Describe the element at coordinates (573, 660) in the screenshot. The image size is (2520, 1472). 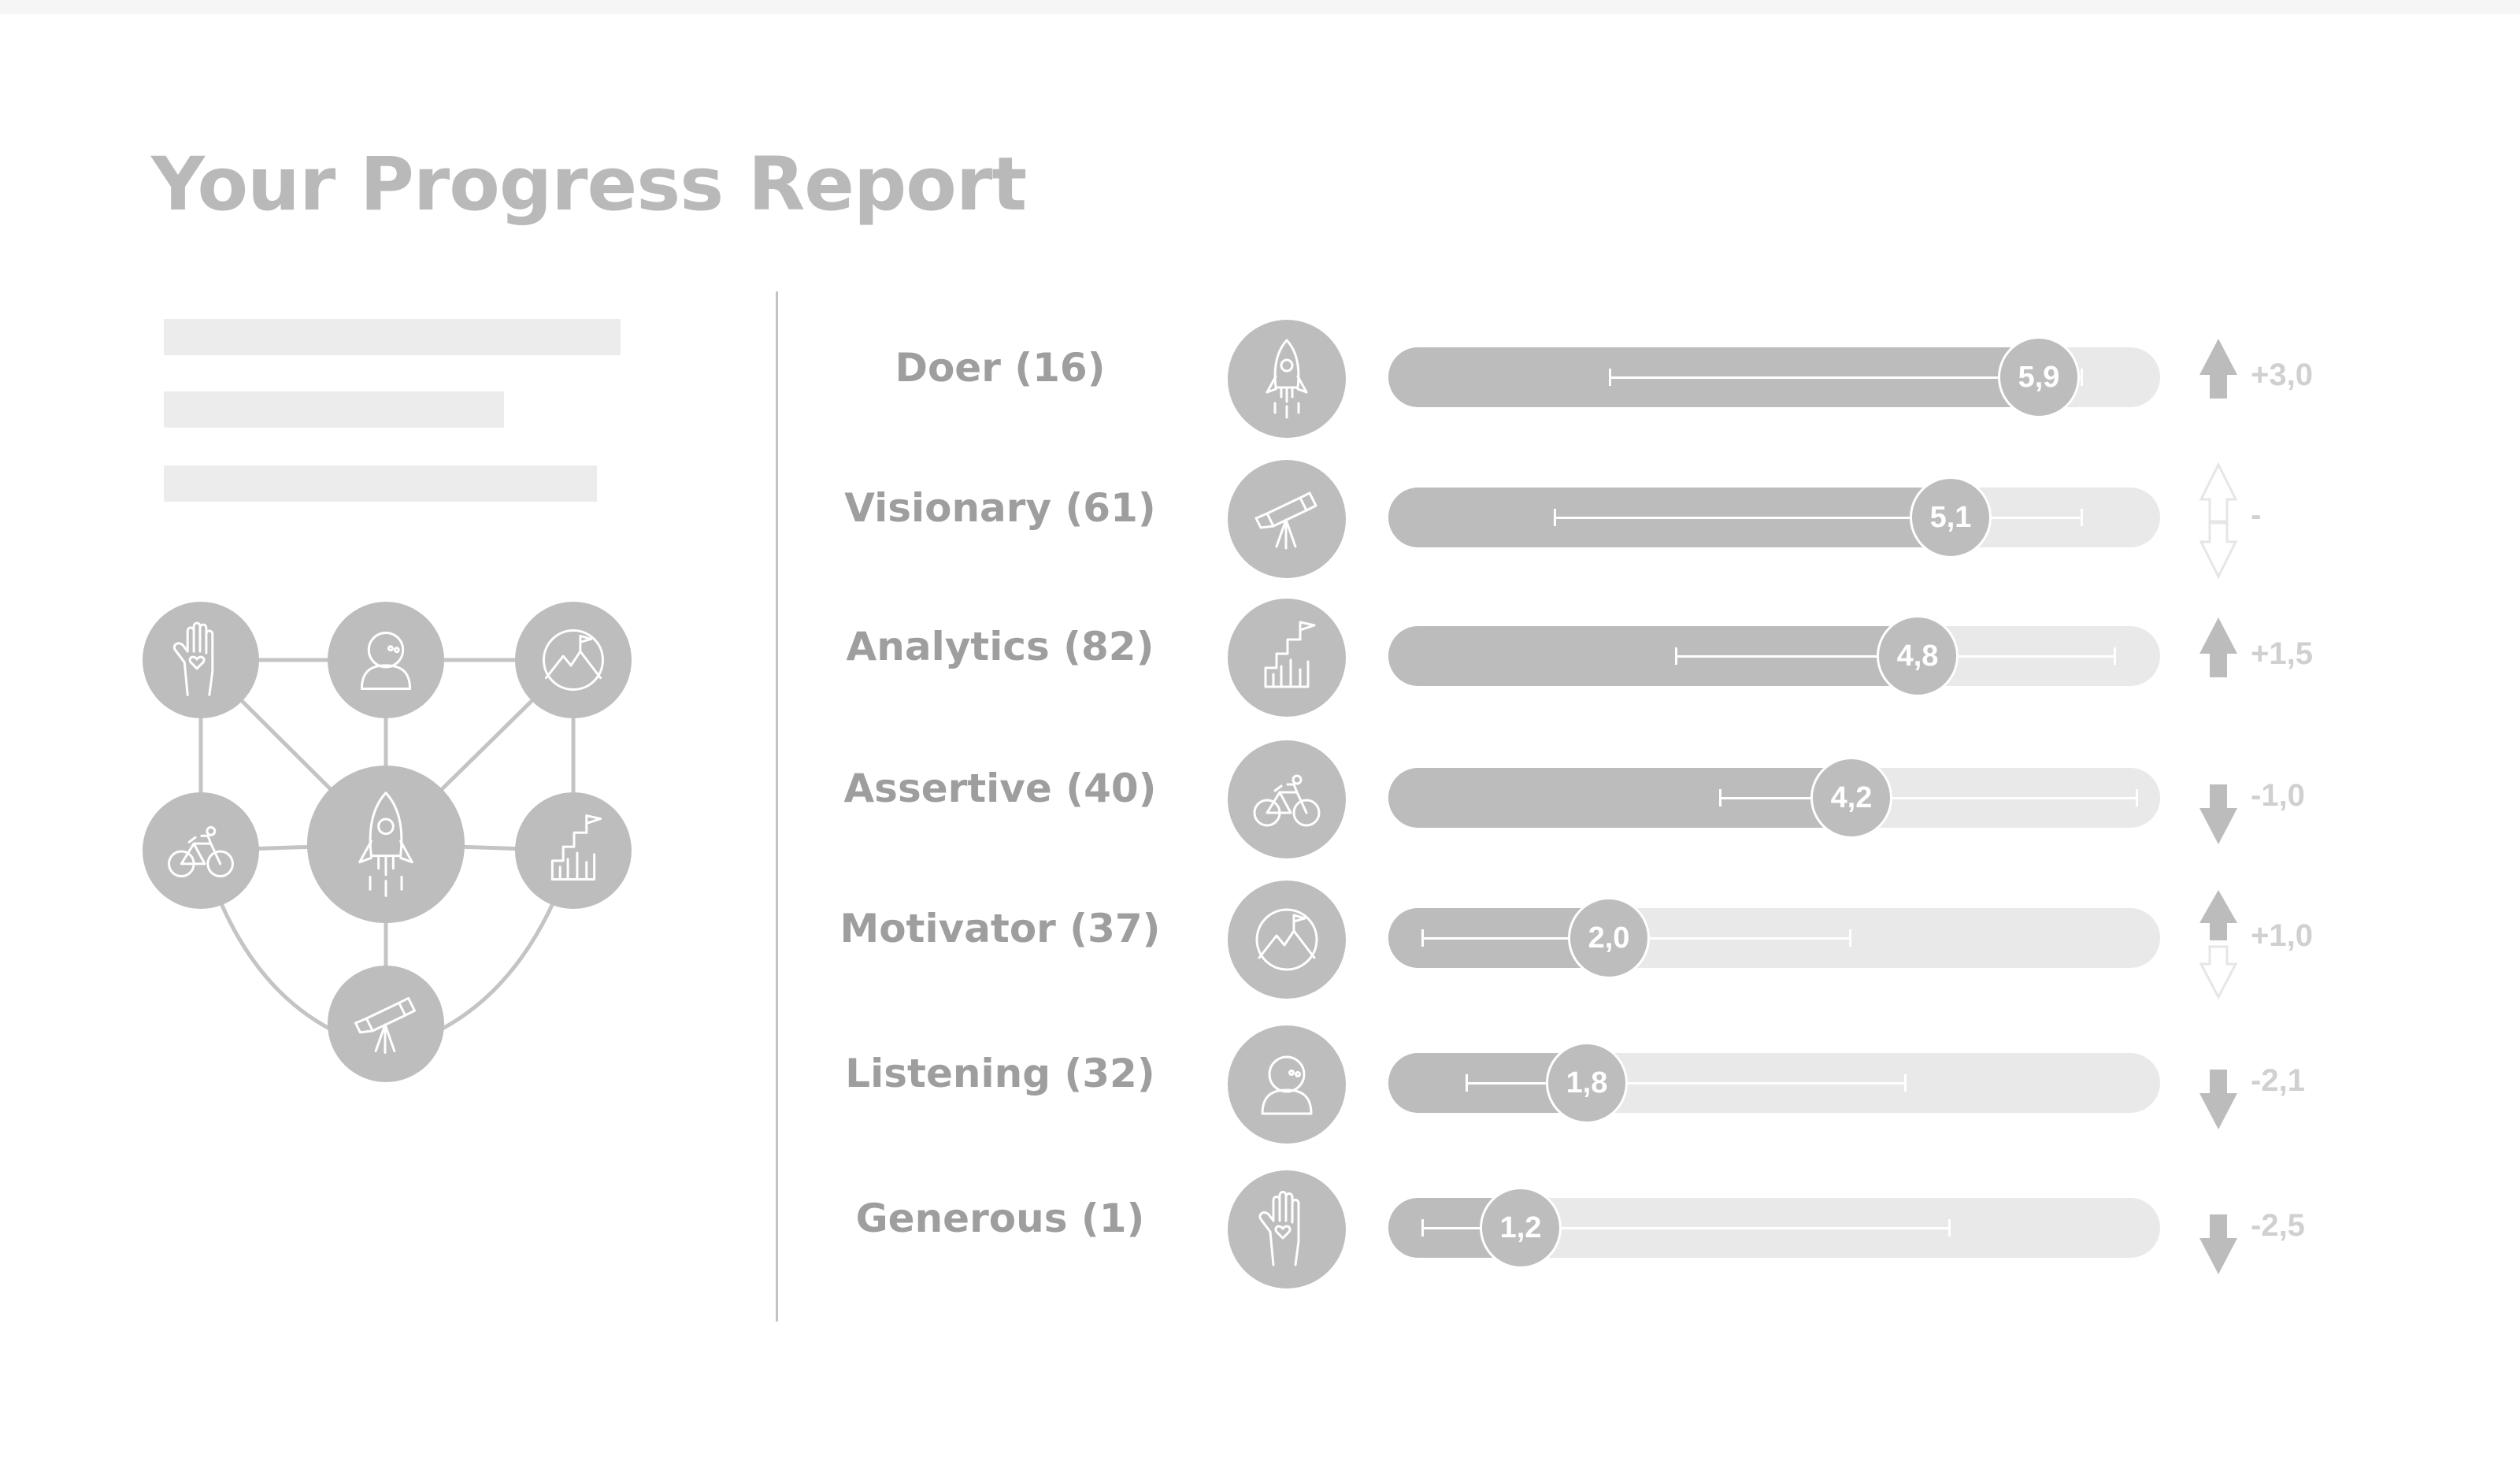
I see `motivator-node` at that location.